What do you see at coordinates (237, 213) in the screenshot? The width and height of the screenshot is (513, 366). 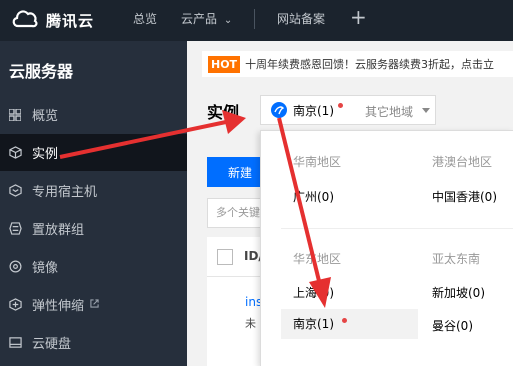 I see `search-input: 多个关键` at bounding box center [237, 213].